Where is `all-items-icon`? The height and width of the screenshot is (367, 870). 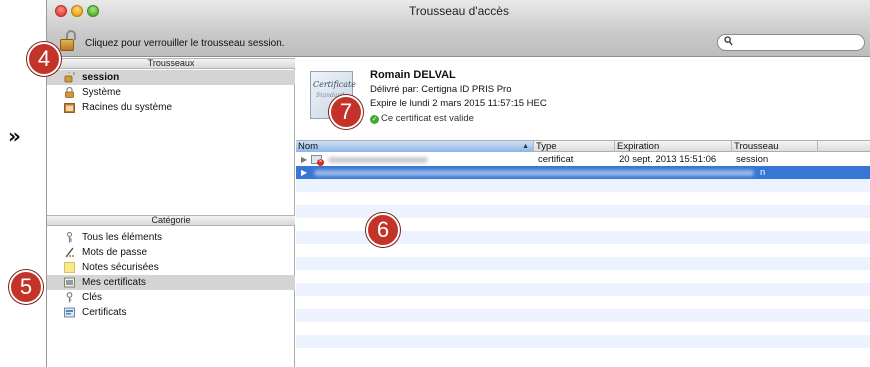 all-items-icon is located at coordinates (69, 237).